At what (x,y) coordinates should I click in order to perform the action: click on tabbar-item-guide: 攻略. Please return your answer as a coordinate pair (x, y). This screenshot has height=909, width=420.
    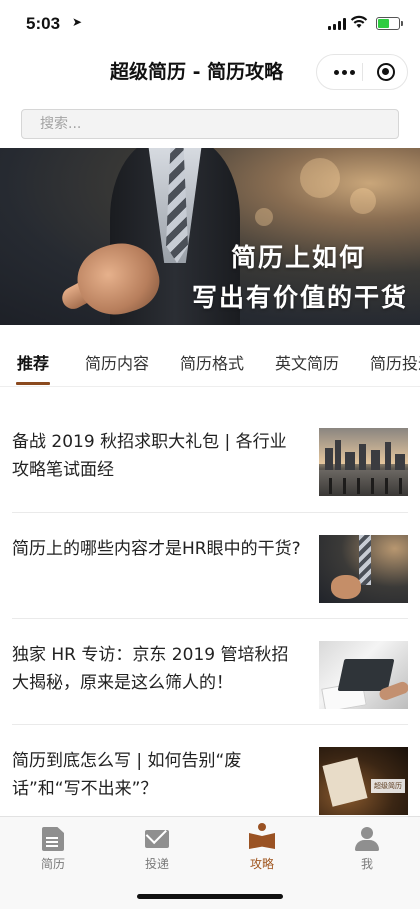
    Looking at the image, I should click on (262, 847).